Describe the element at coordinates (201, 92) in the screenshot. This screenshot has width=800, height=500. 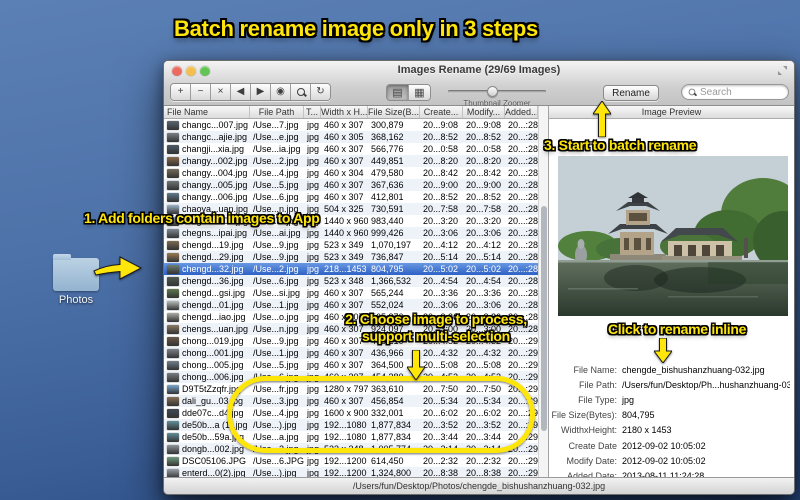
I see `remove-button: −` at that location.